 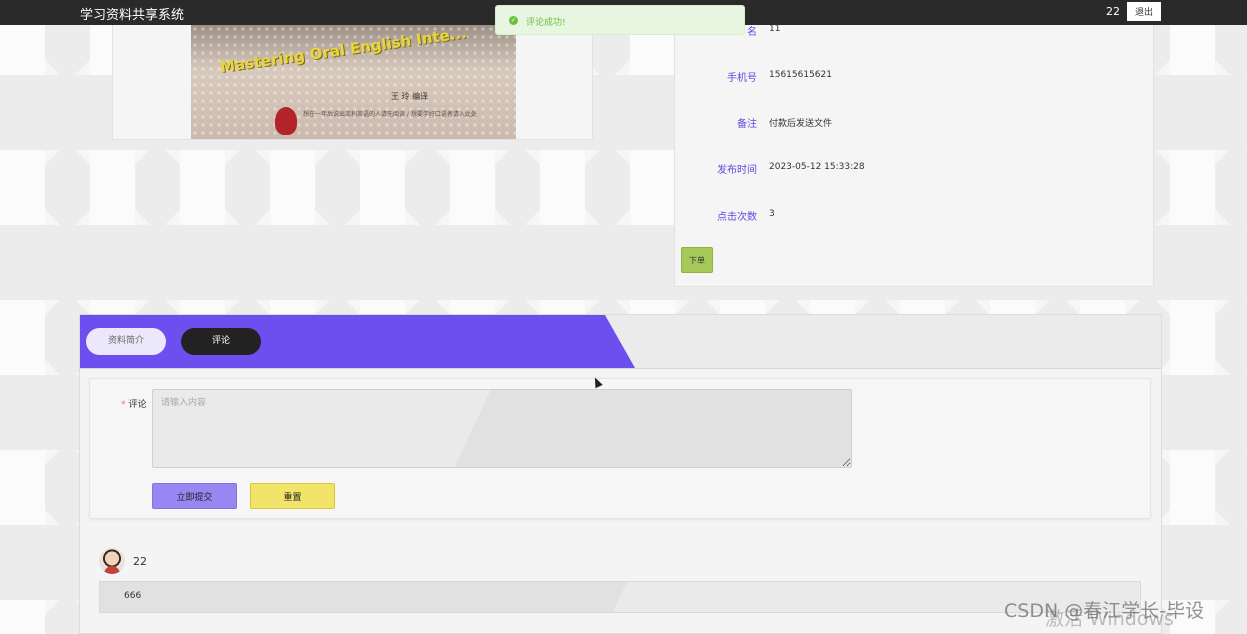 I want to click on submit-button: 立即提交, so click(x=194, y=496).